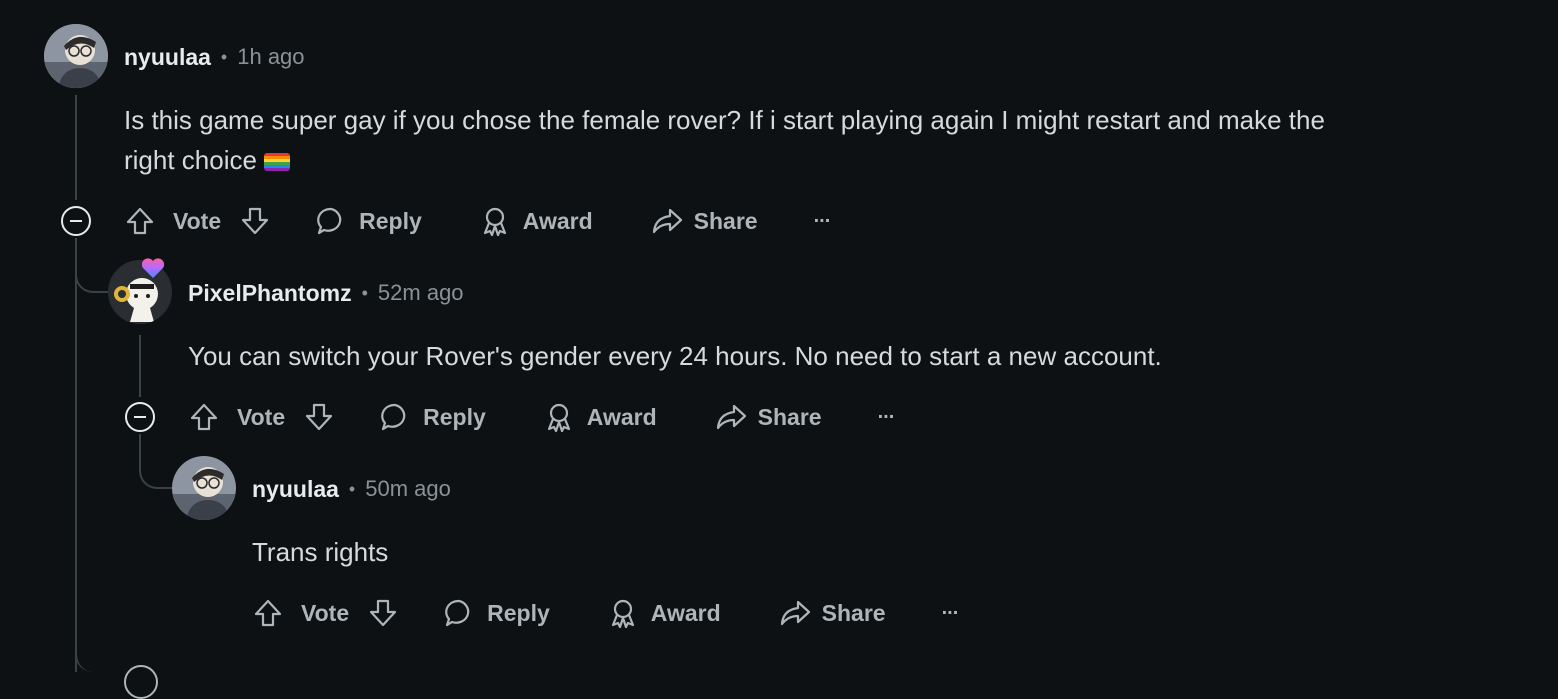 Image resolution: width=1558 pixels, height=699 pixels. What do you see at coordinates (408, 489) in the screenshot?
I see `timestamp: 50m ago` at bounding box center [408, 489].